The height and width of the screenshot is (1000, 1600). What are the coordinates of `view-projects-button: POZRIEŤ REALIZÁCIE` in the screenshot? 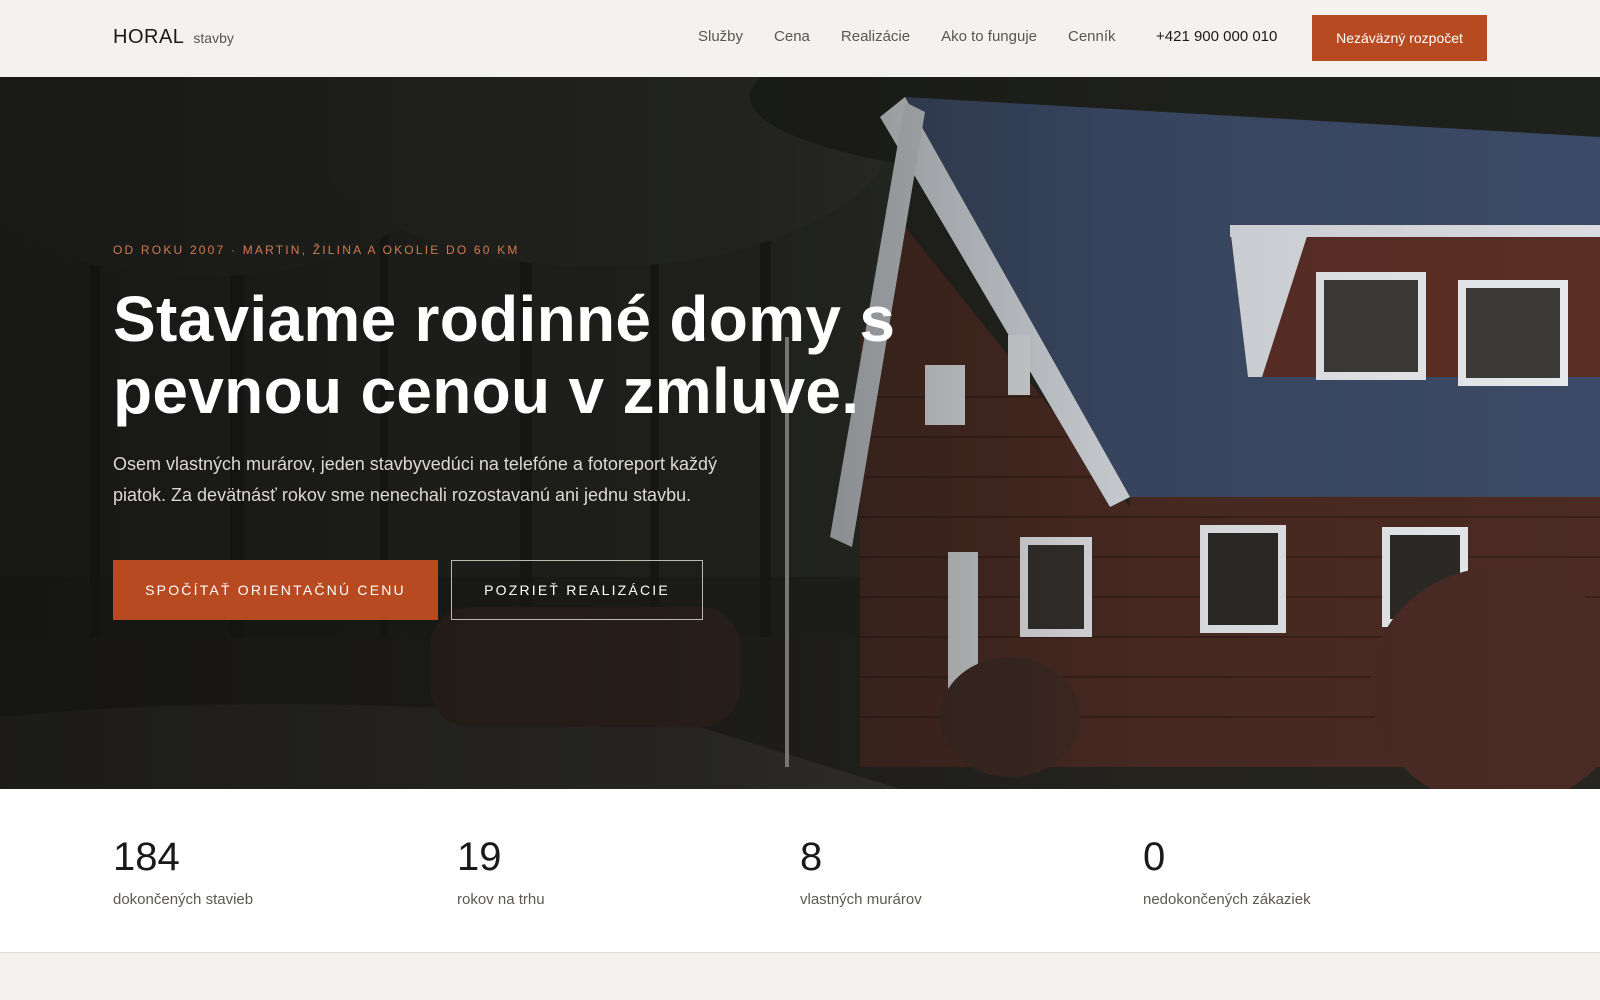 It's located at (577, 590).